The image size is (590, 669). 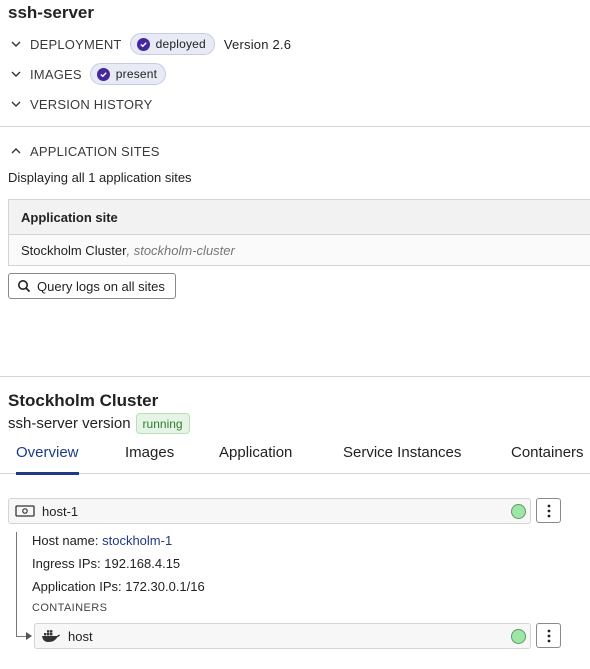 What do you see at coordinates (180, 44) in the screenshot?
I see `deployed-badge-label: deployed` at bounding box center [180, 44].